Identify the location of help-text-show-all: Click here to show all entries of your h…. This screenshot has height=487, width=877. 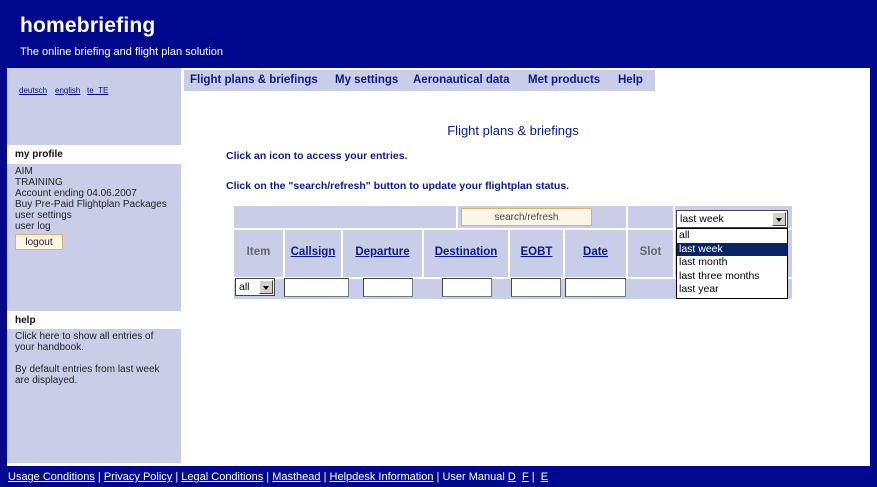
(95, 342).